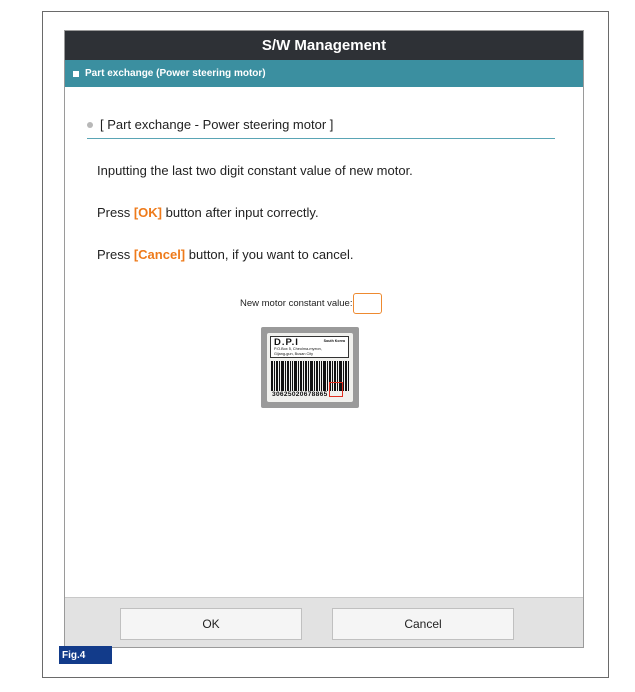 Image resolution: width=635 pixels, height=692 pixels. What do you see at coordinates (324, 622) in the screenshot?
I see `button-bar: OK Cancel` at bounding box center [324, 622].